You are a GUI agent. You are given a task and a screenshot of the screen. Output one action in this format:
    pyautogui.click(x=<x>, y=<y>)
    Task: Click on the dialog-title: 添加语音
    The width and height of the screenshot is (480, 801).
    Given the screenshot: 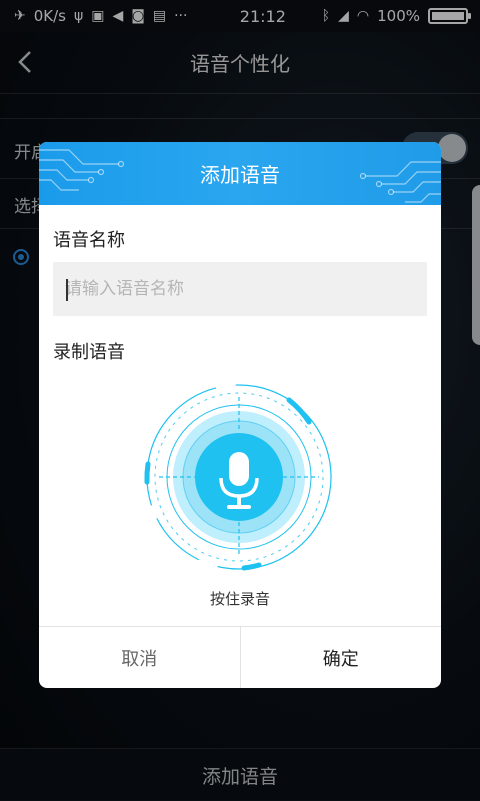 What is the action you would take?
    pyautogui.click(x=240, y=175)
    